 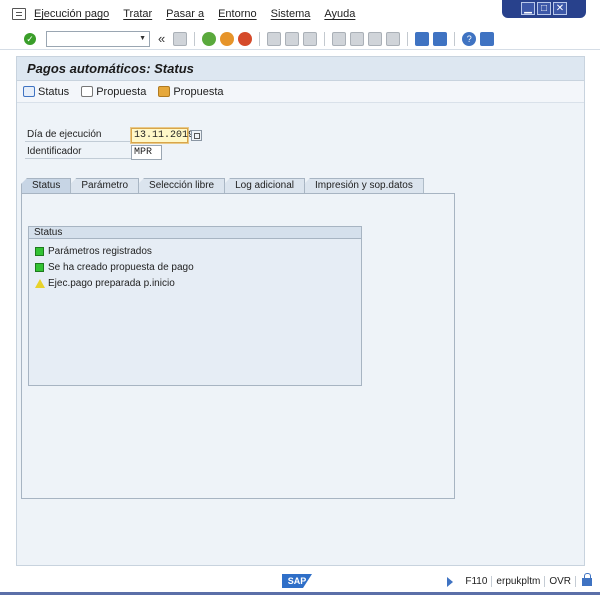 I want to click on status-group-title: Status, so click(x=195, y=233).